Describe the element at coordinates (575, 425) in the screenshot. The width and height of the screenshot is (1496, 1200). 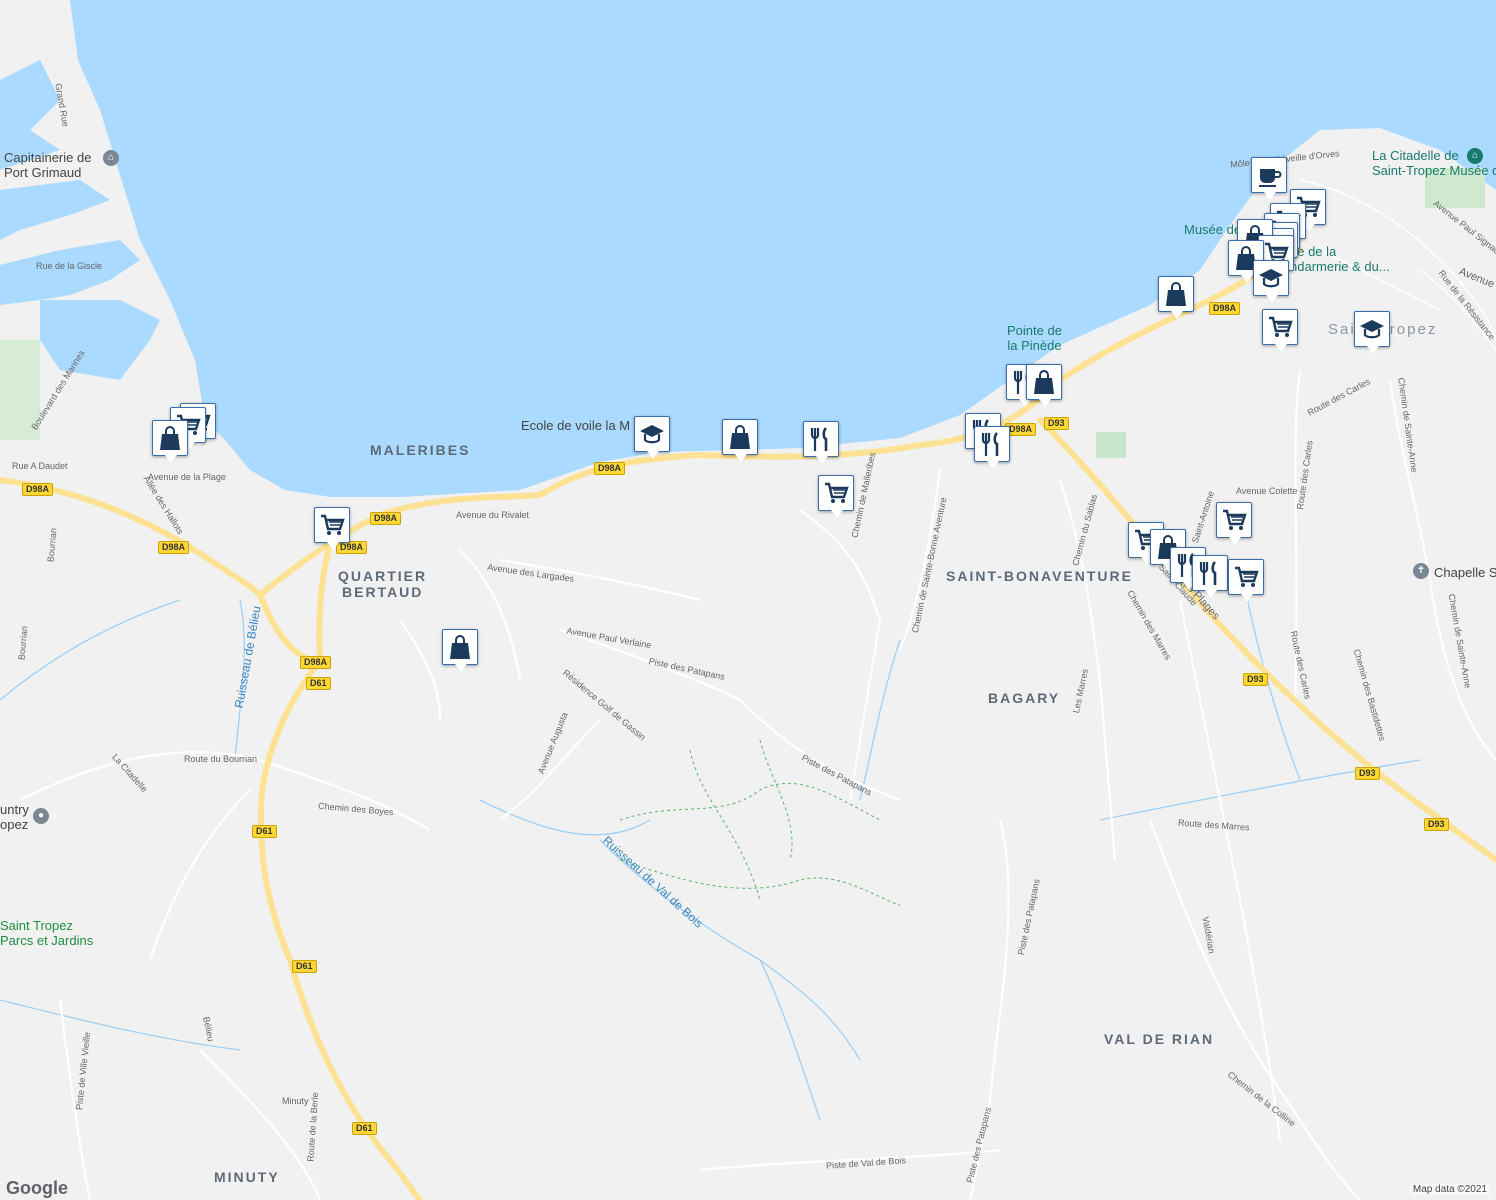
I see `poi-label-ecole-voile: Ecole de voile la M` at that location.